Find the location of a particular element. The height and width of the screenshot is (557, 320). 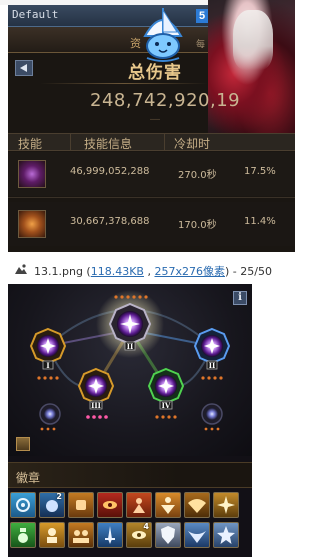

skill-node-iv is located at coordinates (166, 386).